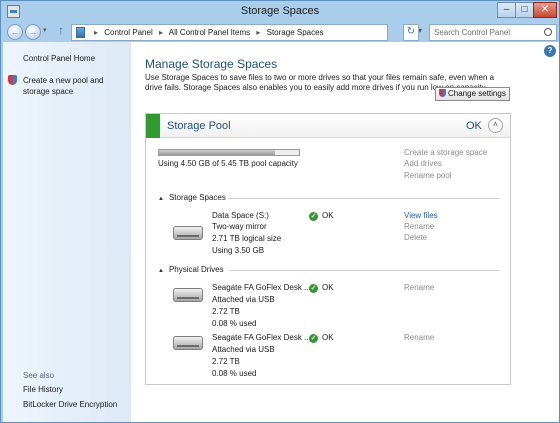 The width and height of the screenshot is (560, 423). Describe the element at coordinates (80, 32) in the screenshot. I see `control-panel-icon` at that location.